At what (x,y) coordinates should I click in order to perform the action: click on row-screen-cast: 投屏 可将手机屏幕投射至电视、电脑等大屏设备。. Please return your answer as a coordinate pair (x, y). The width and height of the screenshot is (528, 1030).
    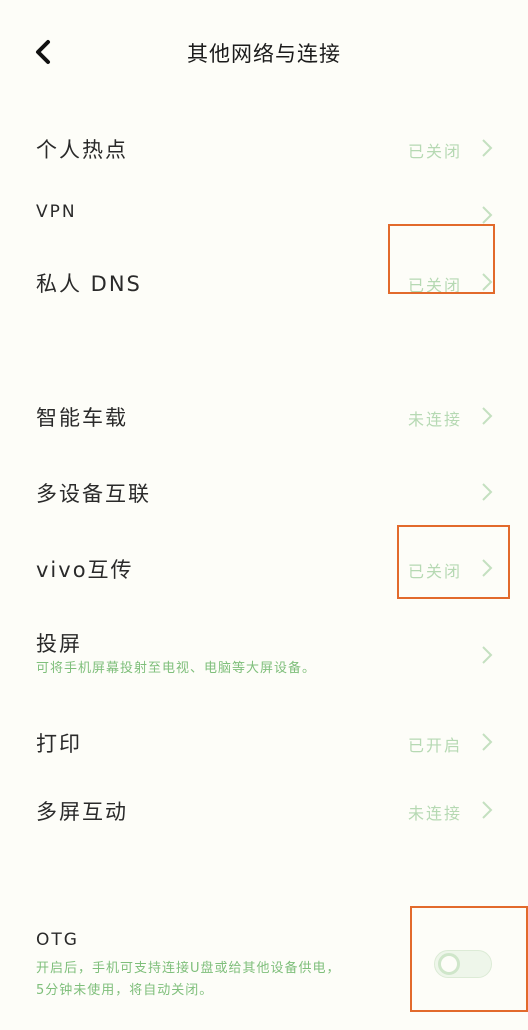
    Looking at the image, I should click on (264, 656).